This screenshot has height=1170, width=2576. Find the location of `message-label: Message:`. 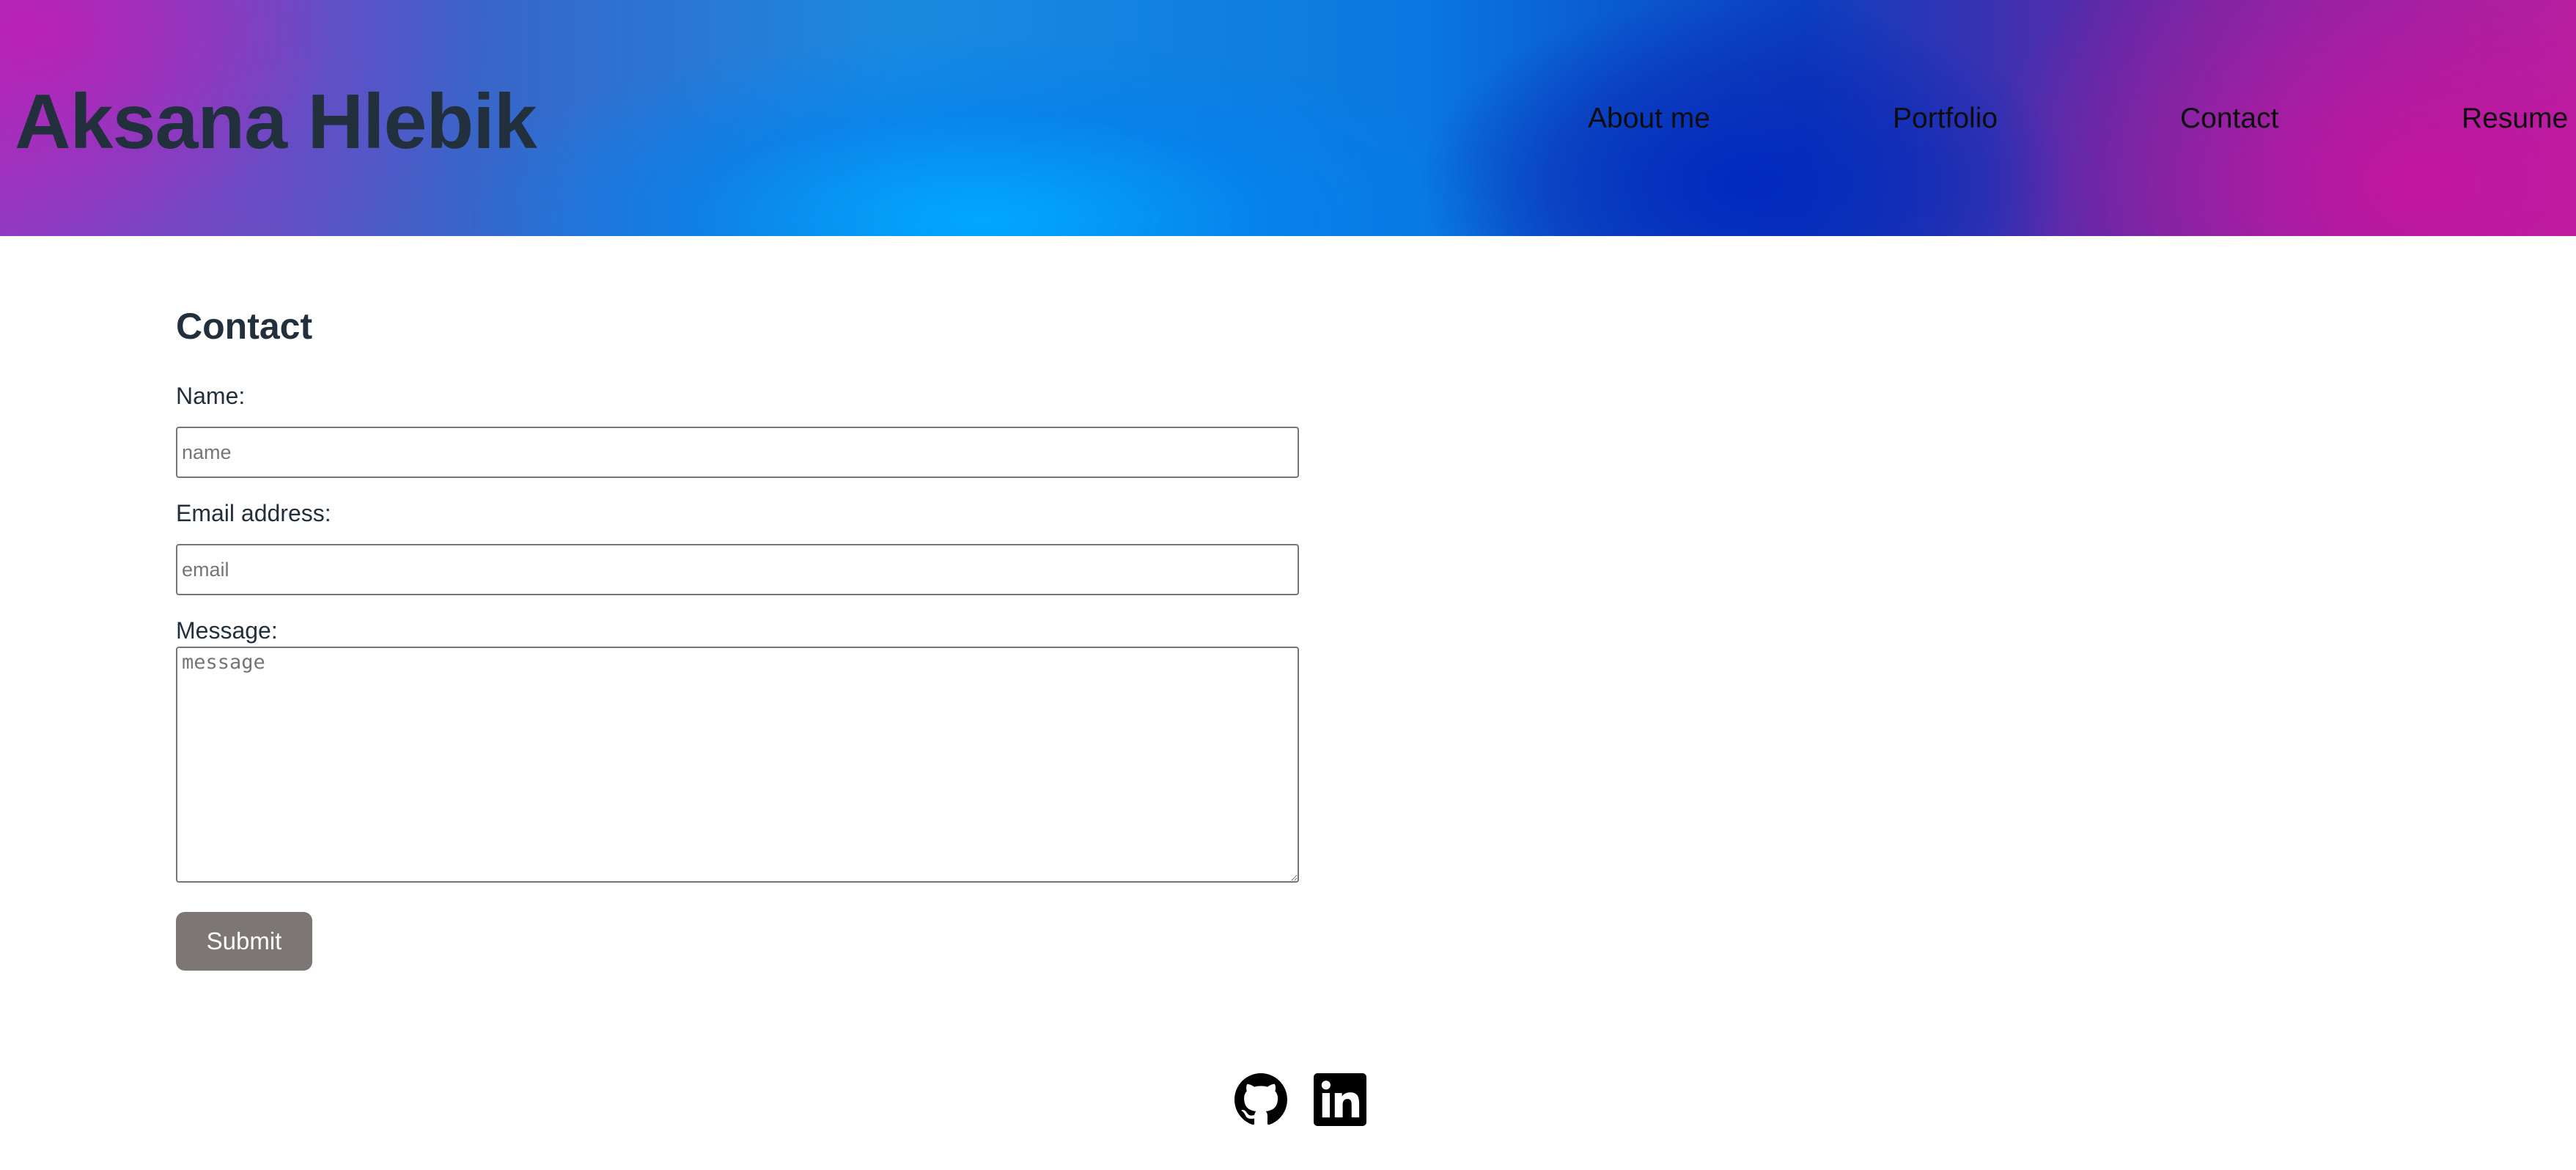

message-label: Message: is located at coordinates (227, 631).